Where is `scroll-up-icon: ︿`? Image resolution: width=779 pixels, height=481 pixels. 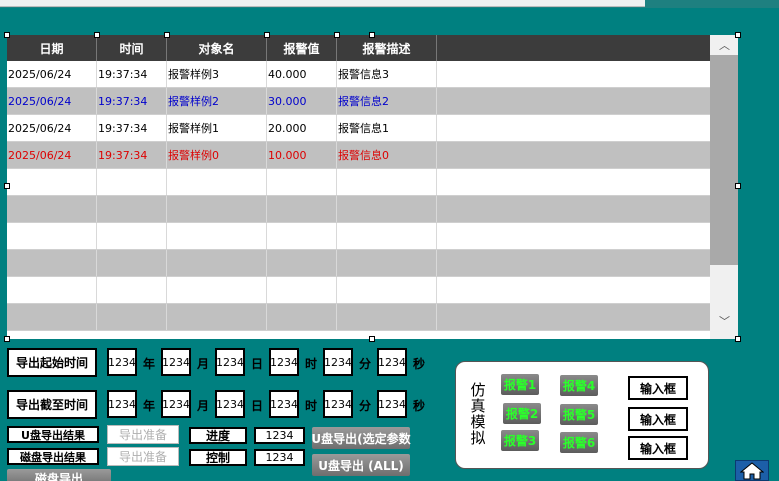 scroll-up-icon: ︿ is located at coordinates (724, 45).